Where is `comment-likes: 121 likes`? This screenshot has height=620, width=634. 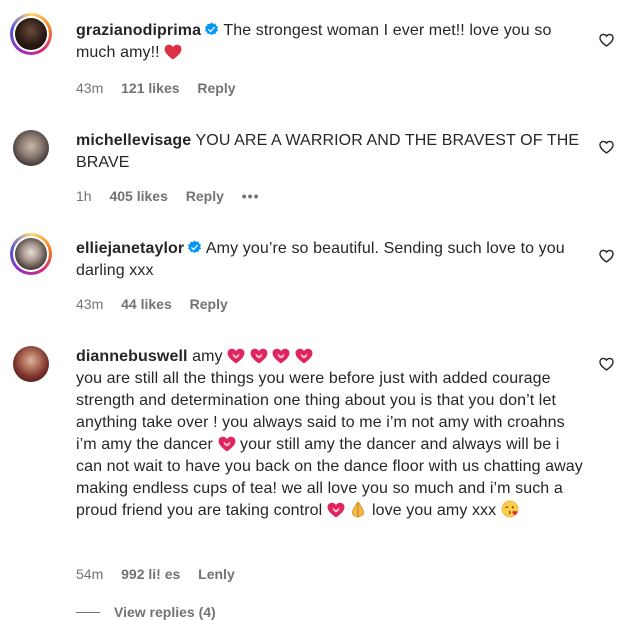 comment-likes: 121 likes is located at coordinates (150, 88).